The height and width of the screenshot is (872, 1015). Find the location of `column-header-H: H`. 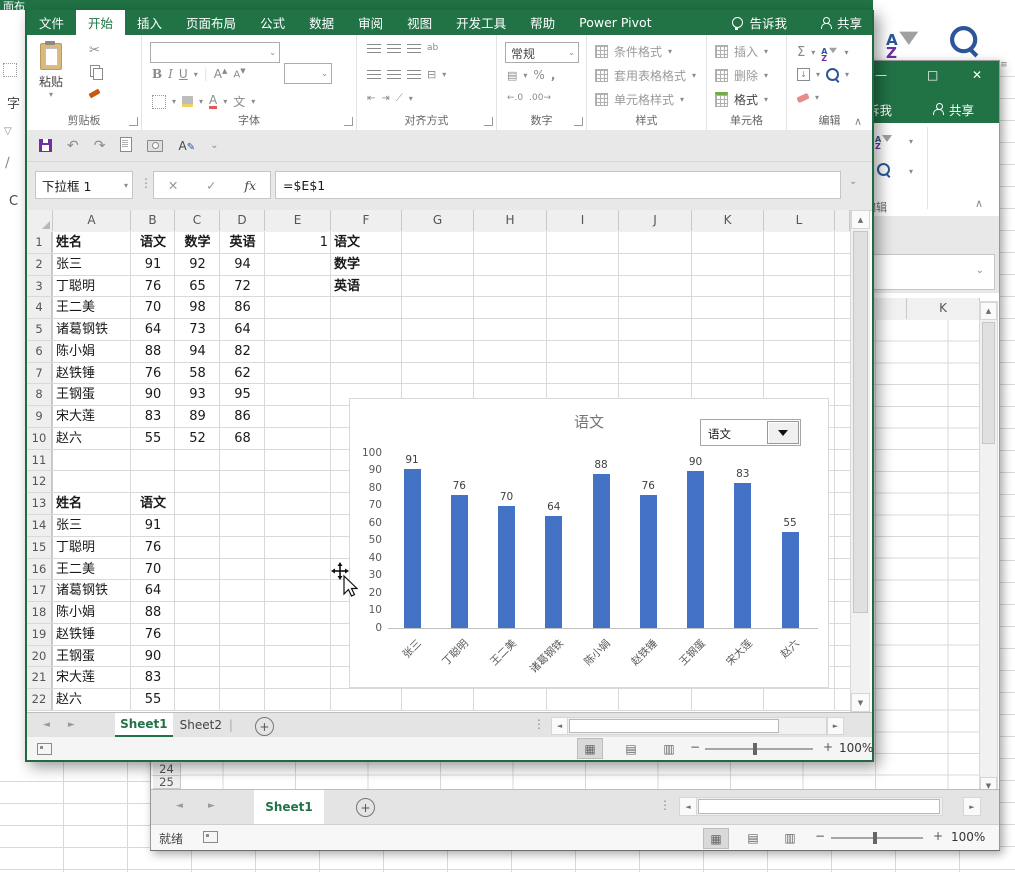

column-header-H: H is located at coordinates (510, 220).